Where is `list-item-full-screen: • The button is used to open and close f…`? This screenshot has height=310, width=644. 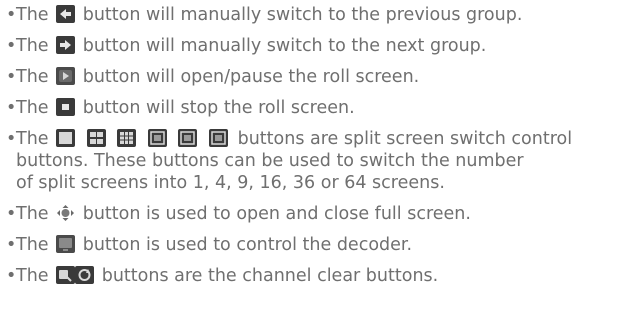
list-item-full-screen: • The button is used to open and close f… is located at coordinates (325, 214).